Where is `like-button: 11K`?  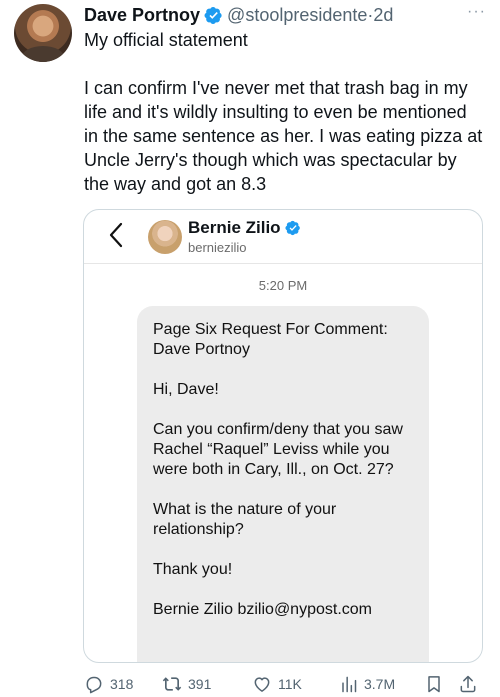 like-button: 11K is located at coordinates (277, 684).